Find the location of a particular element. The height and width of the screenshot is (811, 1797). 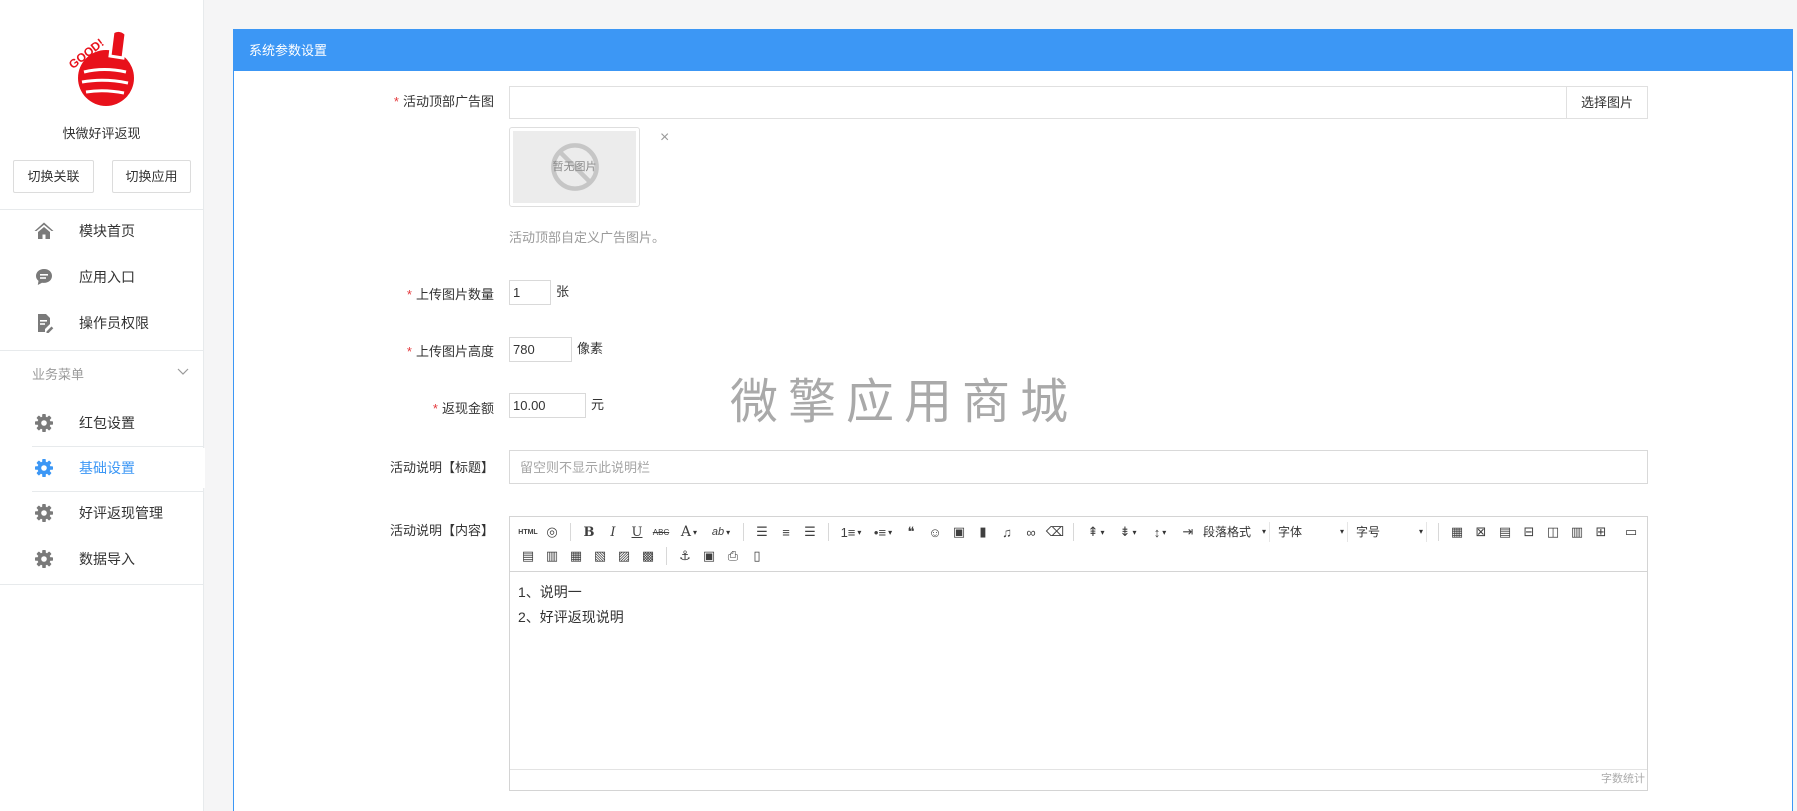

business-menu-title: 业务菜单 is located at coordinates (58, 375).